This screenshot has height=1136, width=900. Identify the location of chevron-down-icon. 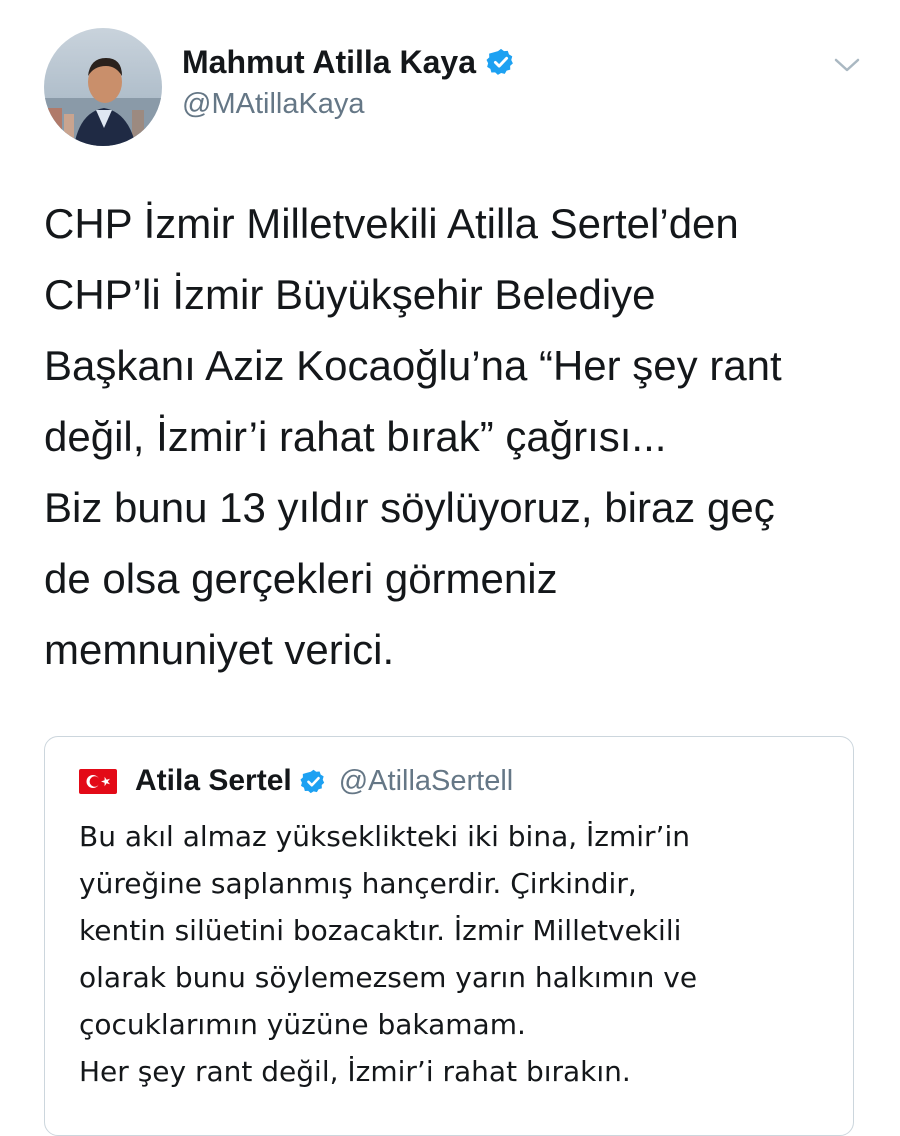
(847, 65).